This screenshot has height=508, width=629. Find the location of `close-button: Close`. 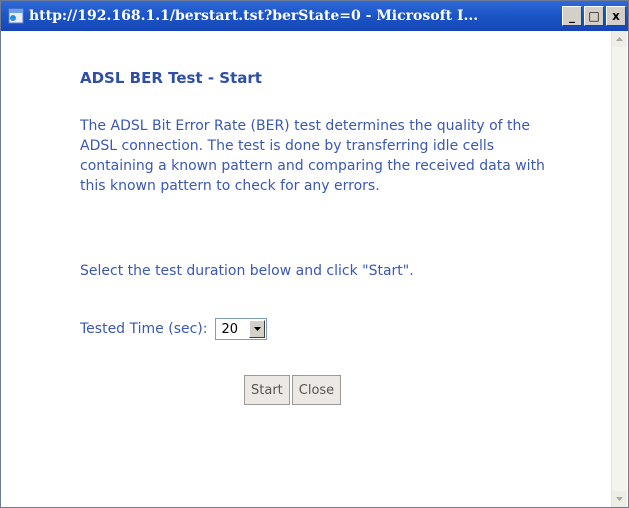

close-button: Close is located at coordinates (316, 390).